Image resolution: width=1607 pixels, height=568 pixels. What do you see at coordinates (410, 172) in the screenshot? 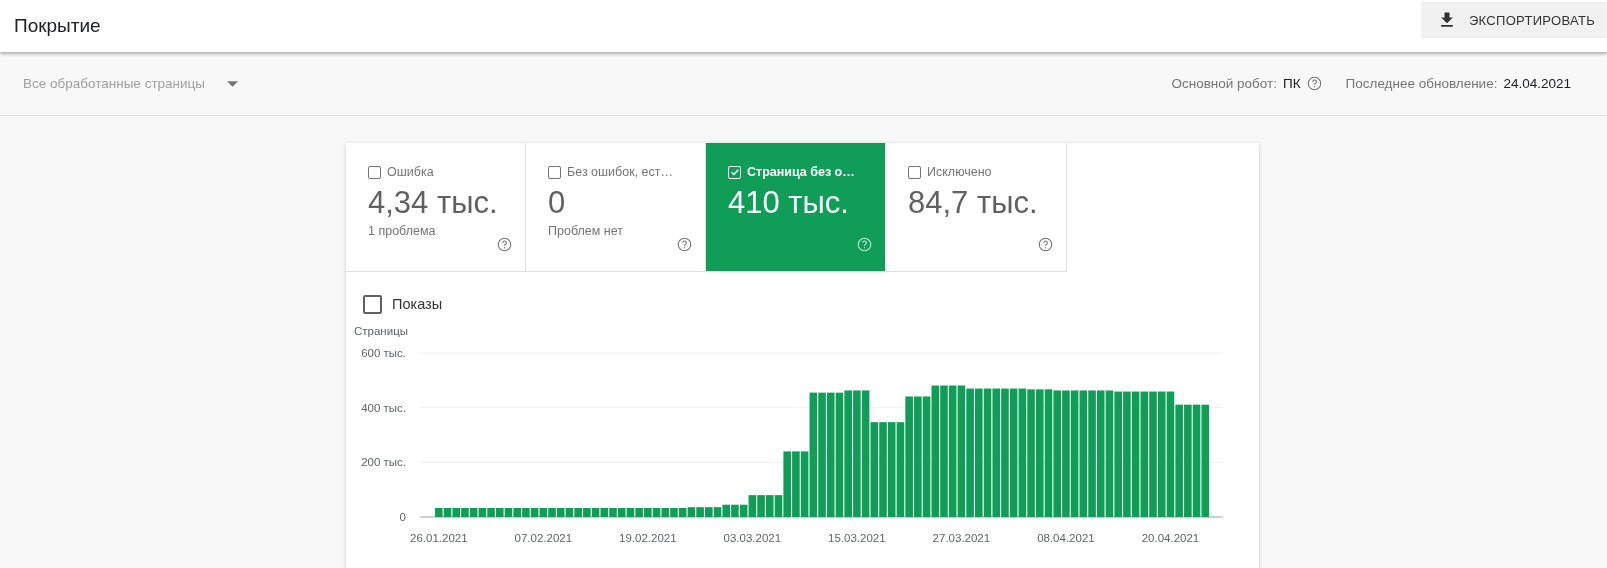
I see `tile-label: Ошибка` at bounding box center [410, 172].